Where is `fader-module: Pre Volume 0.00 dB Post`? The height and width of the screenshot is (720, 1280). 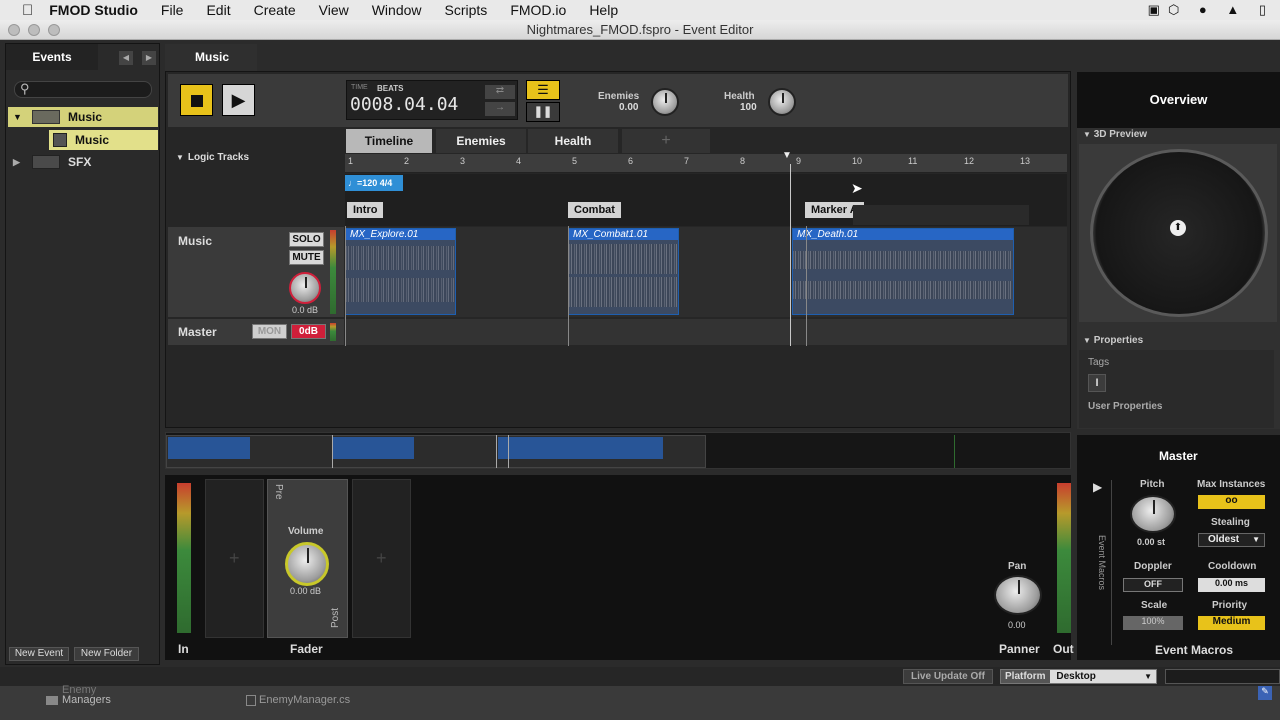 fader-module: Pre Volume 0.00 dB Post is located at coordinates (307, 558).